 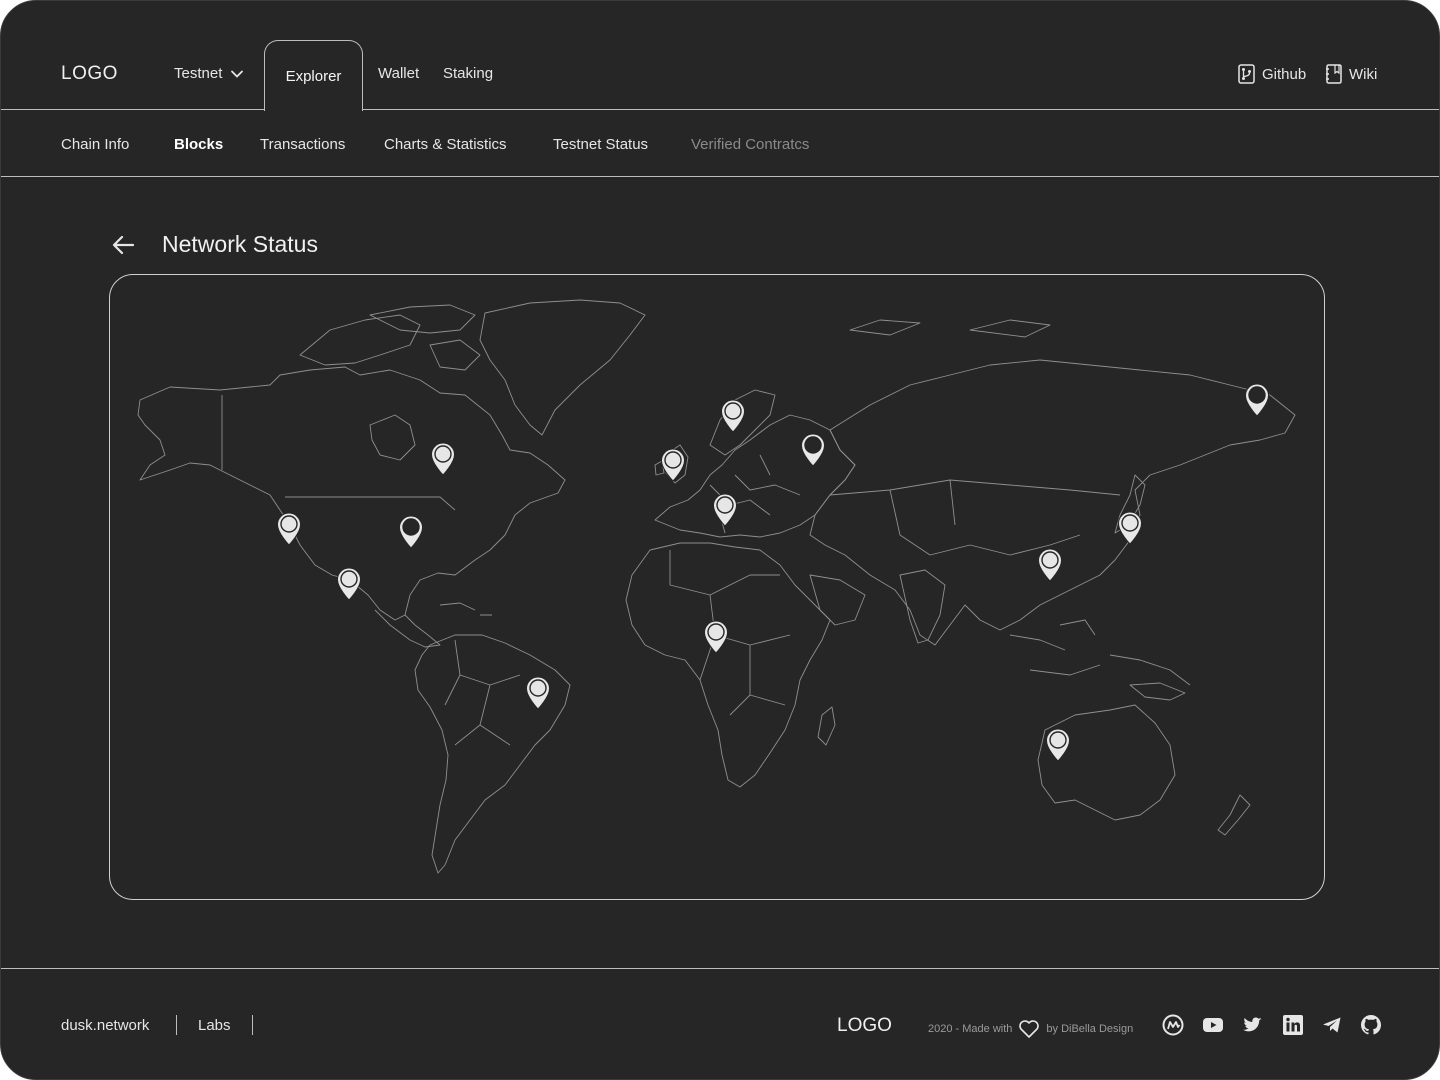 What do you see at coordinates (89, 74) in the screenshot?
I see `header-logo: LOGO` at bounding box center [89, 74].